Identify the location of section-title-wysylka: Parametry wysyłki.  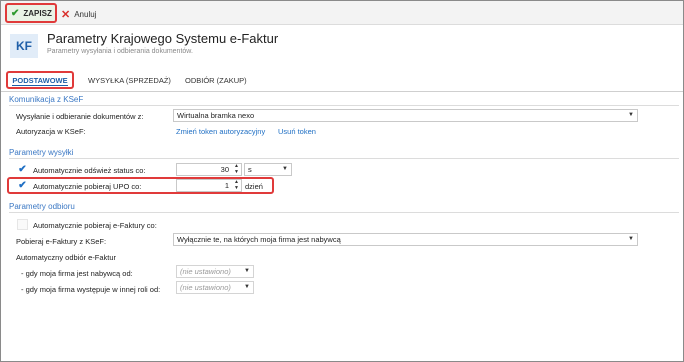
(41, 152).